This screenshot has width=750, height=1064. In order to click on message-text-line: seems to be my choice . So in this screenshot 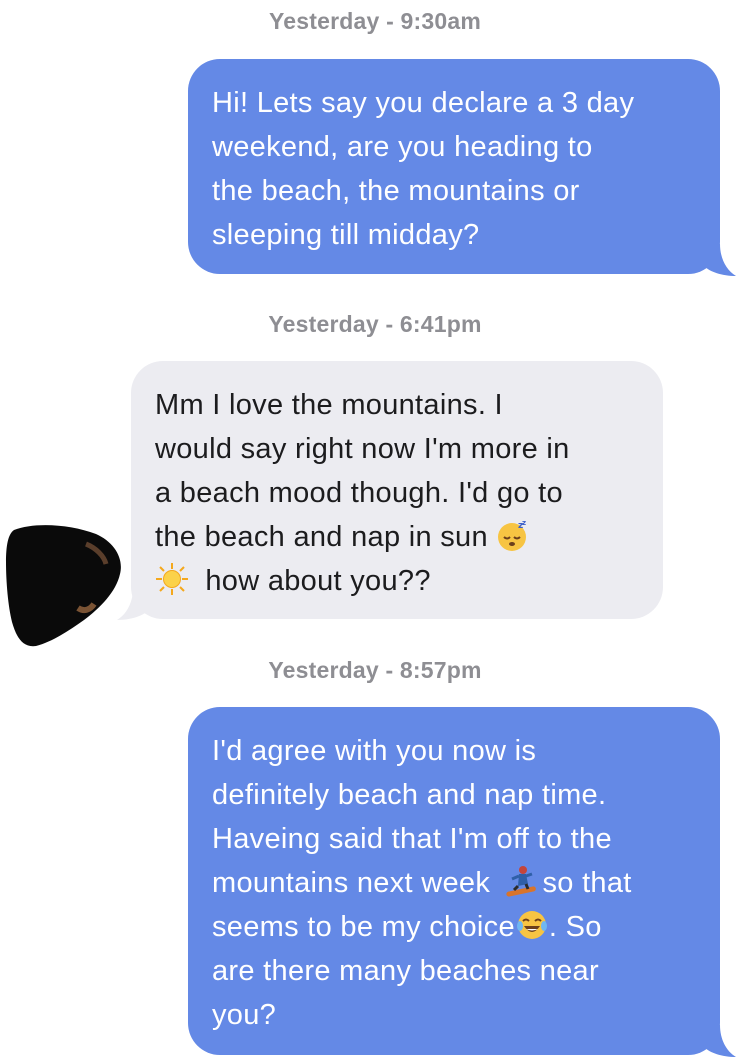, I will do `click(454, 927)`.